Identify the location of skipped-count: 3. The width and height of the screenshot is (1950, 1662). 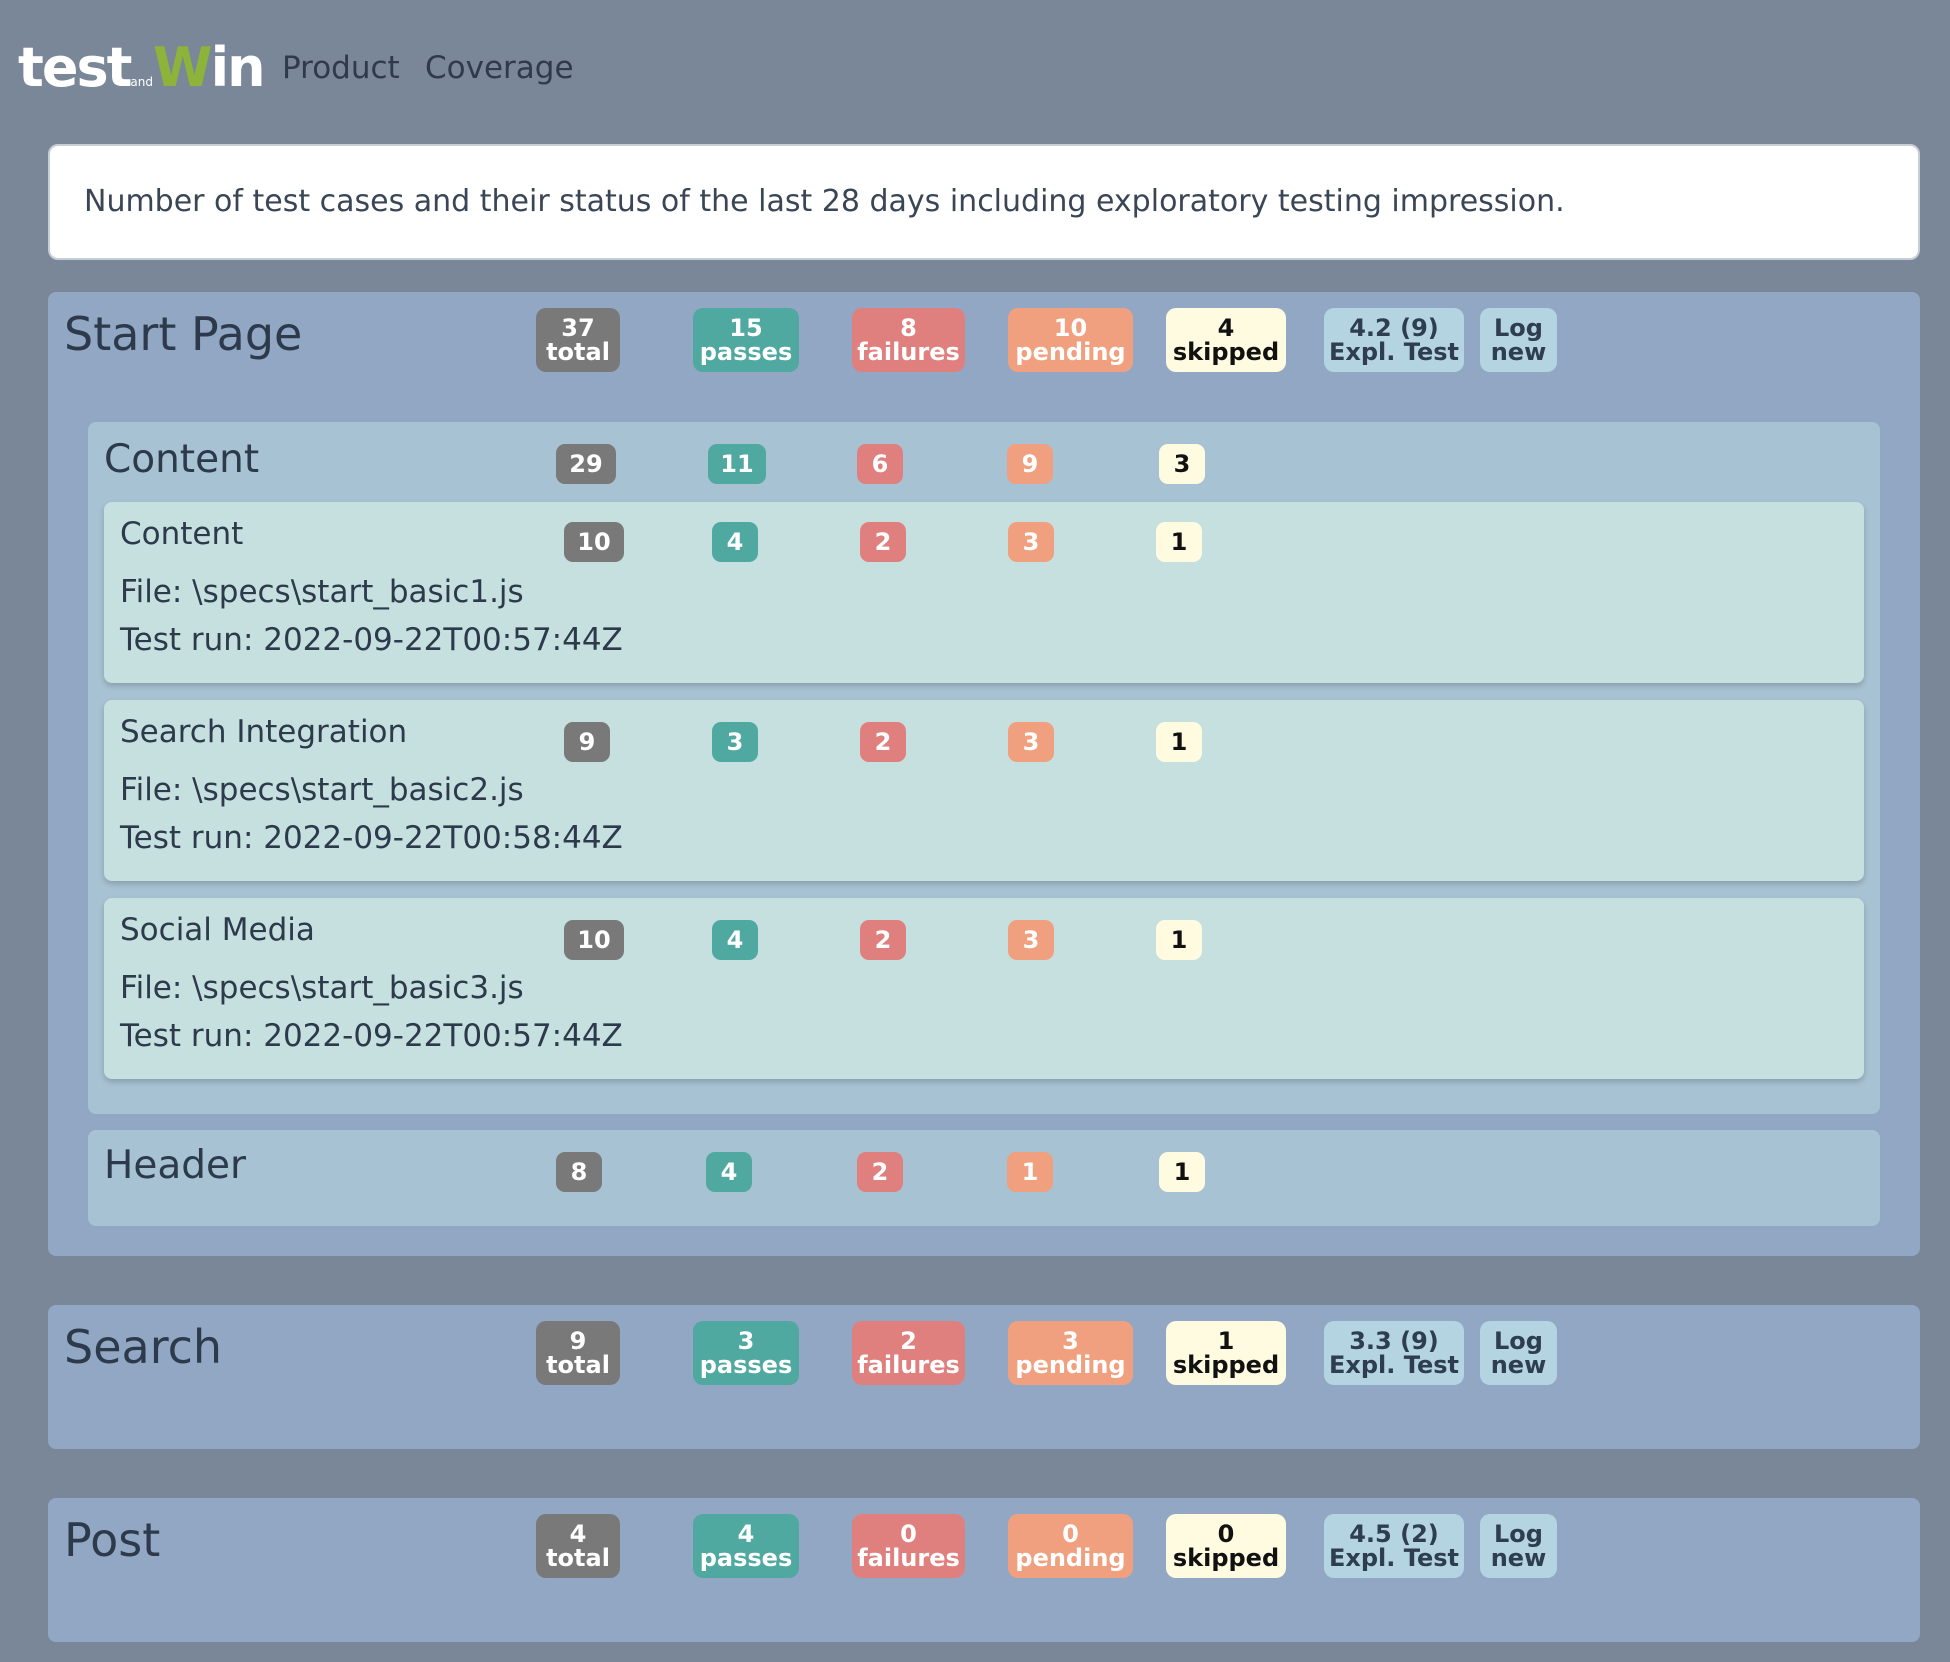
(1182, 464).